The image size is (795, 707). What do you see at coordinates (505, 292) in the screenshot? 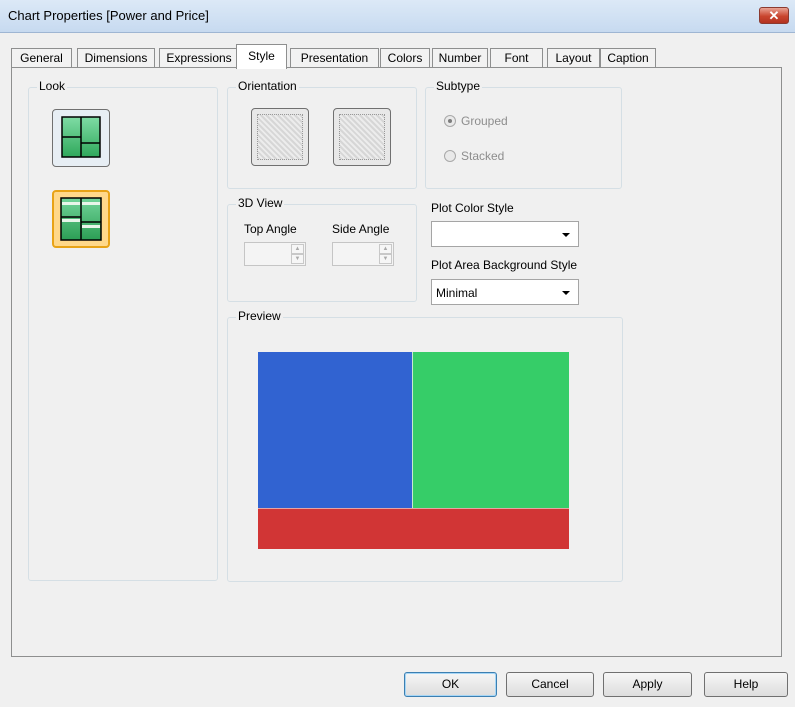
I see `plot-area-bg-select: Minimal` at bounding box center [505, 292].